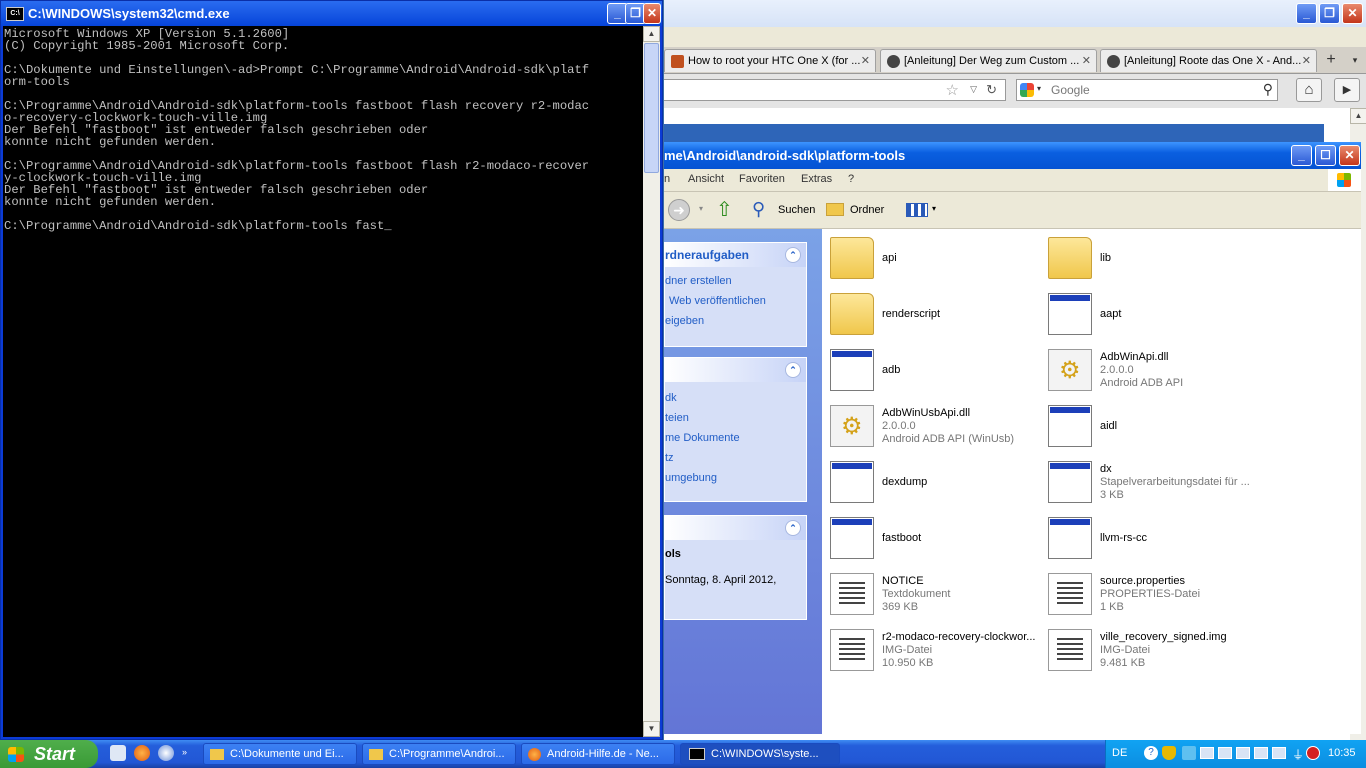 The image size is (1366, 768). What do you see at coordinates (1347, 90) in the screenshot?
I see `play-icon: ▶` at bounding box center [1347, 90].